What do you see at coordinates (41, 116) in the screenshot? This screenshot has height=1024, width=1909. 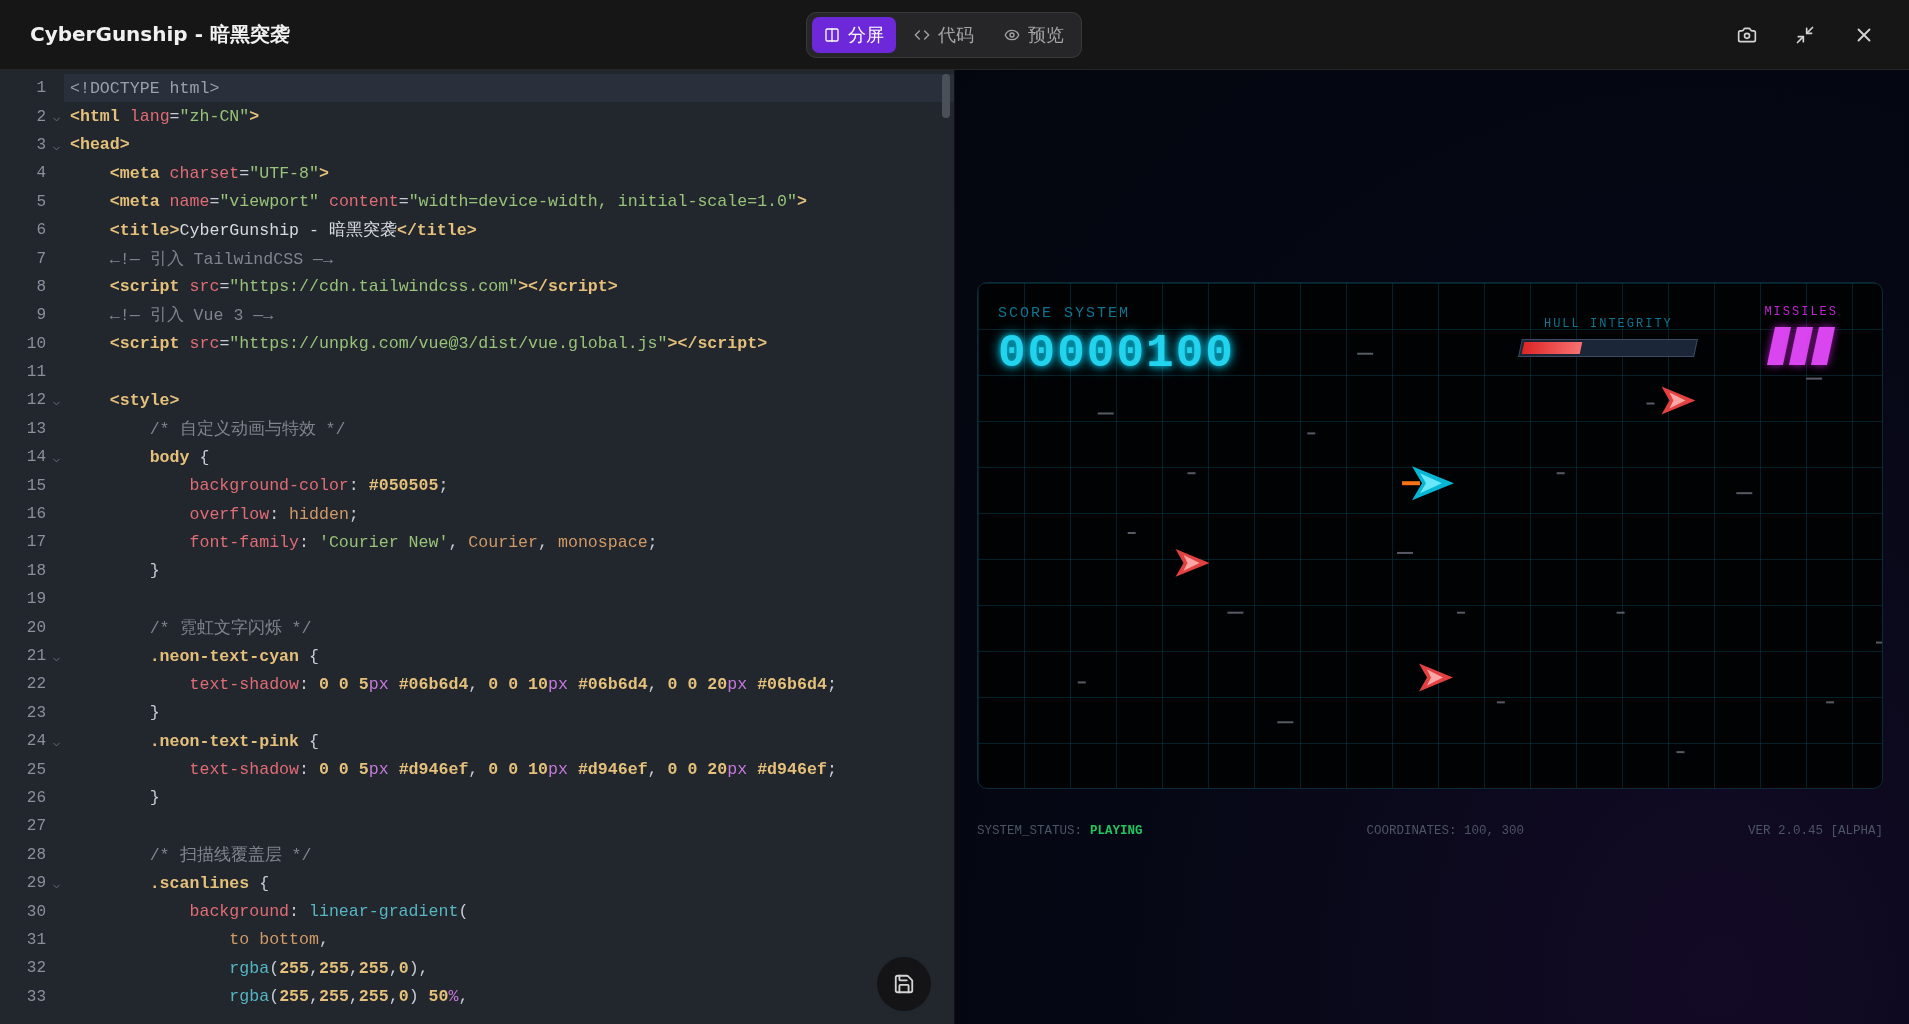 I see `line-number: 2` at bounding box center [41, 116].